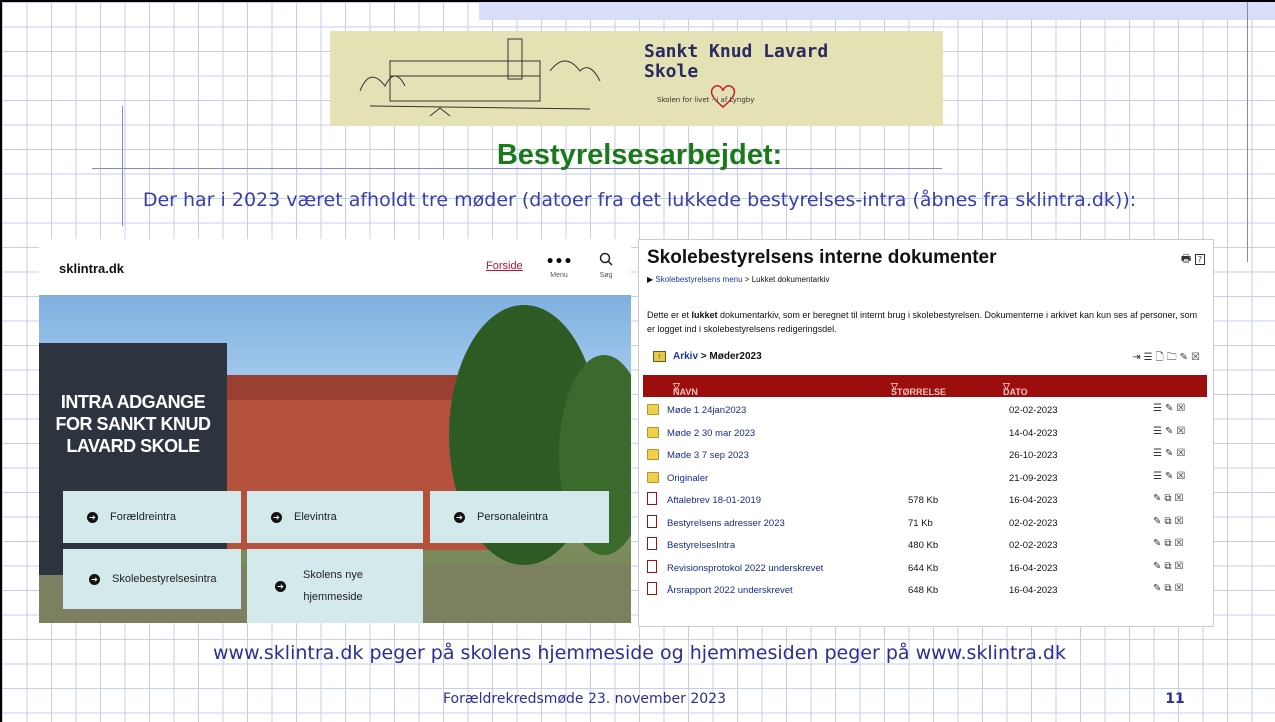 This screenshot has height=722, width=1275. I want to click on row-name: Møde 3 7 sep 2023, so click(708, 455).